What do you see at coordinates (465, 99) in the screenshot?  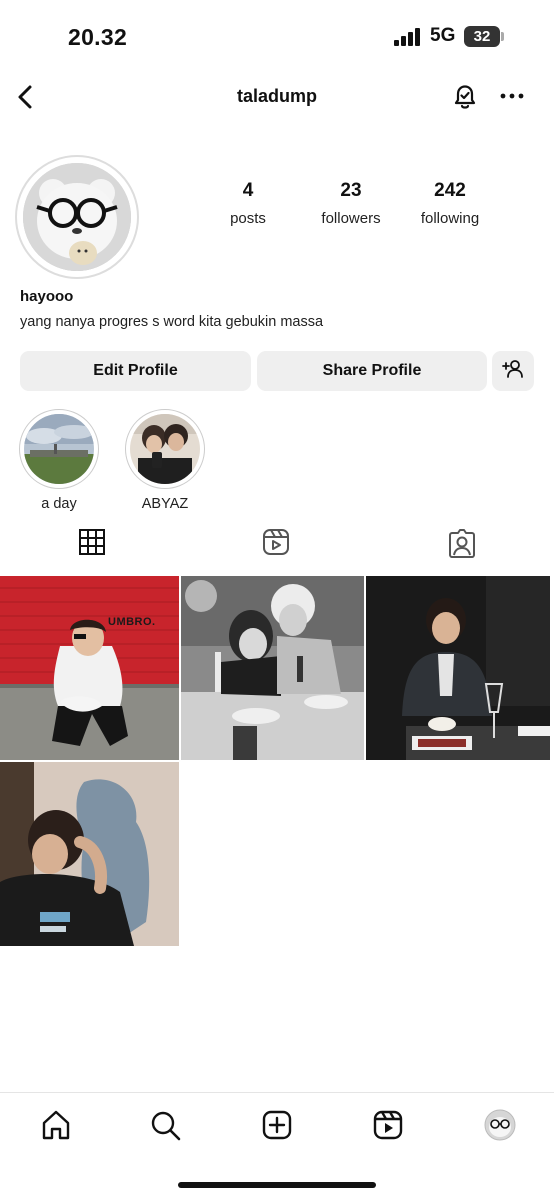 I see `bell-check-icon` at bounding box center [465, 99].